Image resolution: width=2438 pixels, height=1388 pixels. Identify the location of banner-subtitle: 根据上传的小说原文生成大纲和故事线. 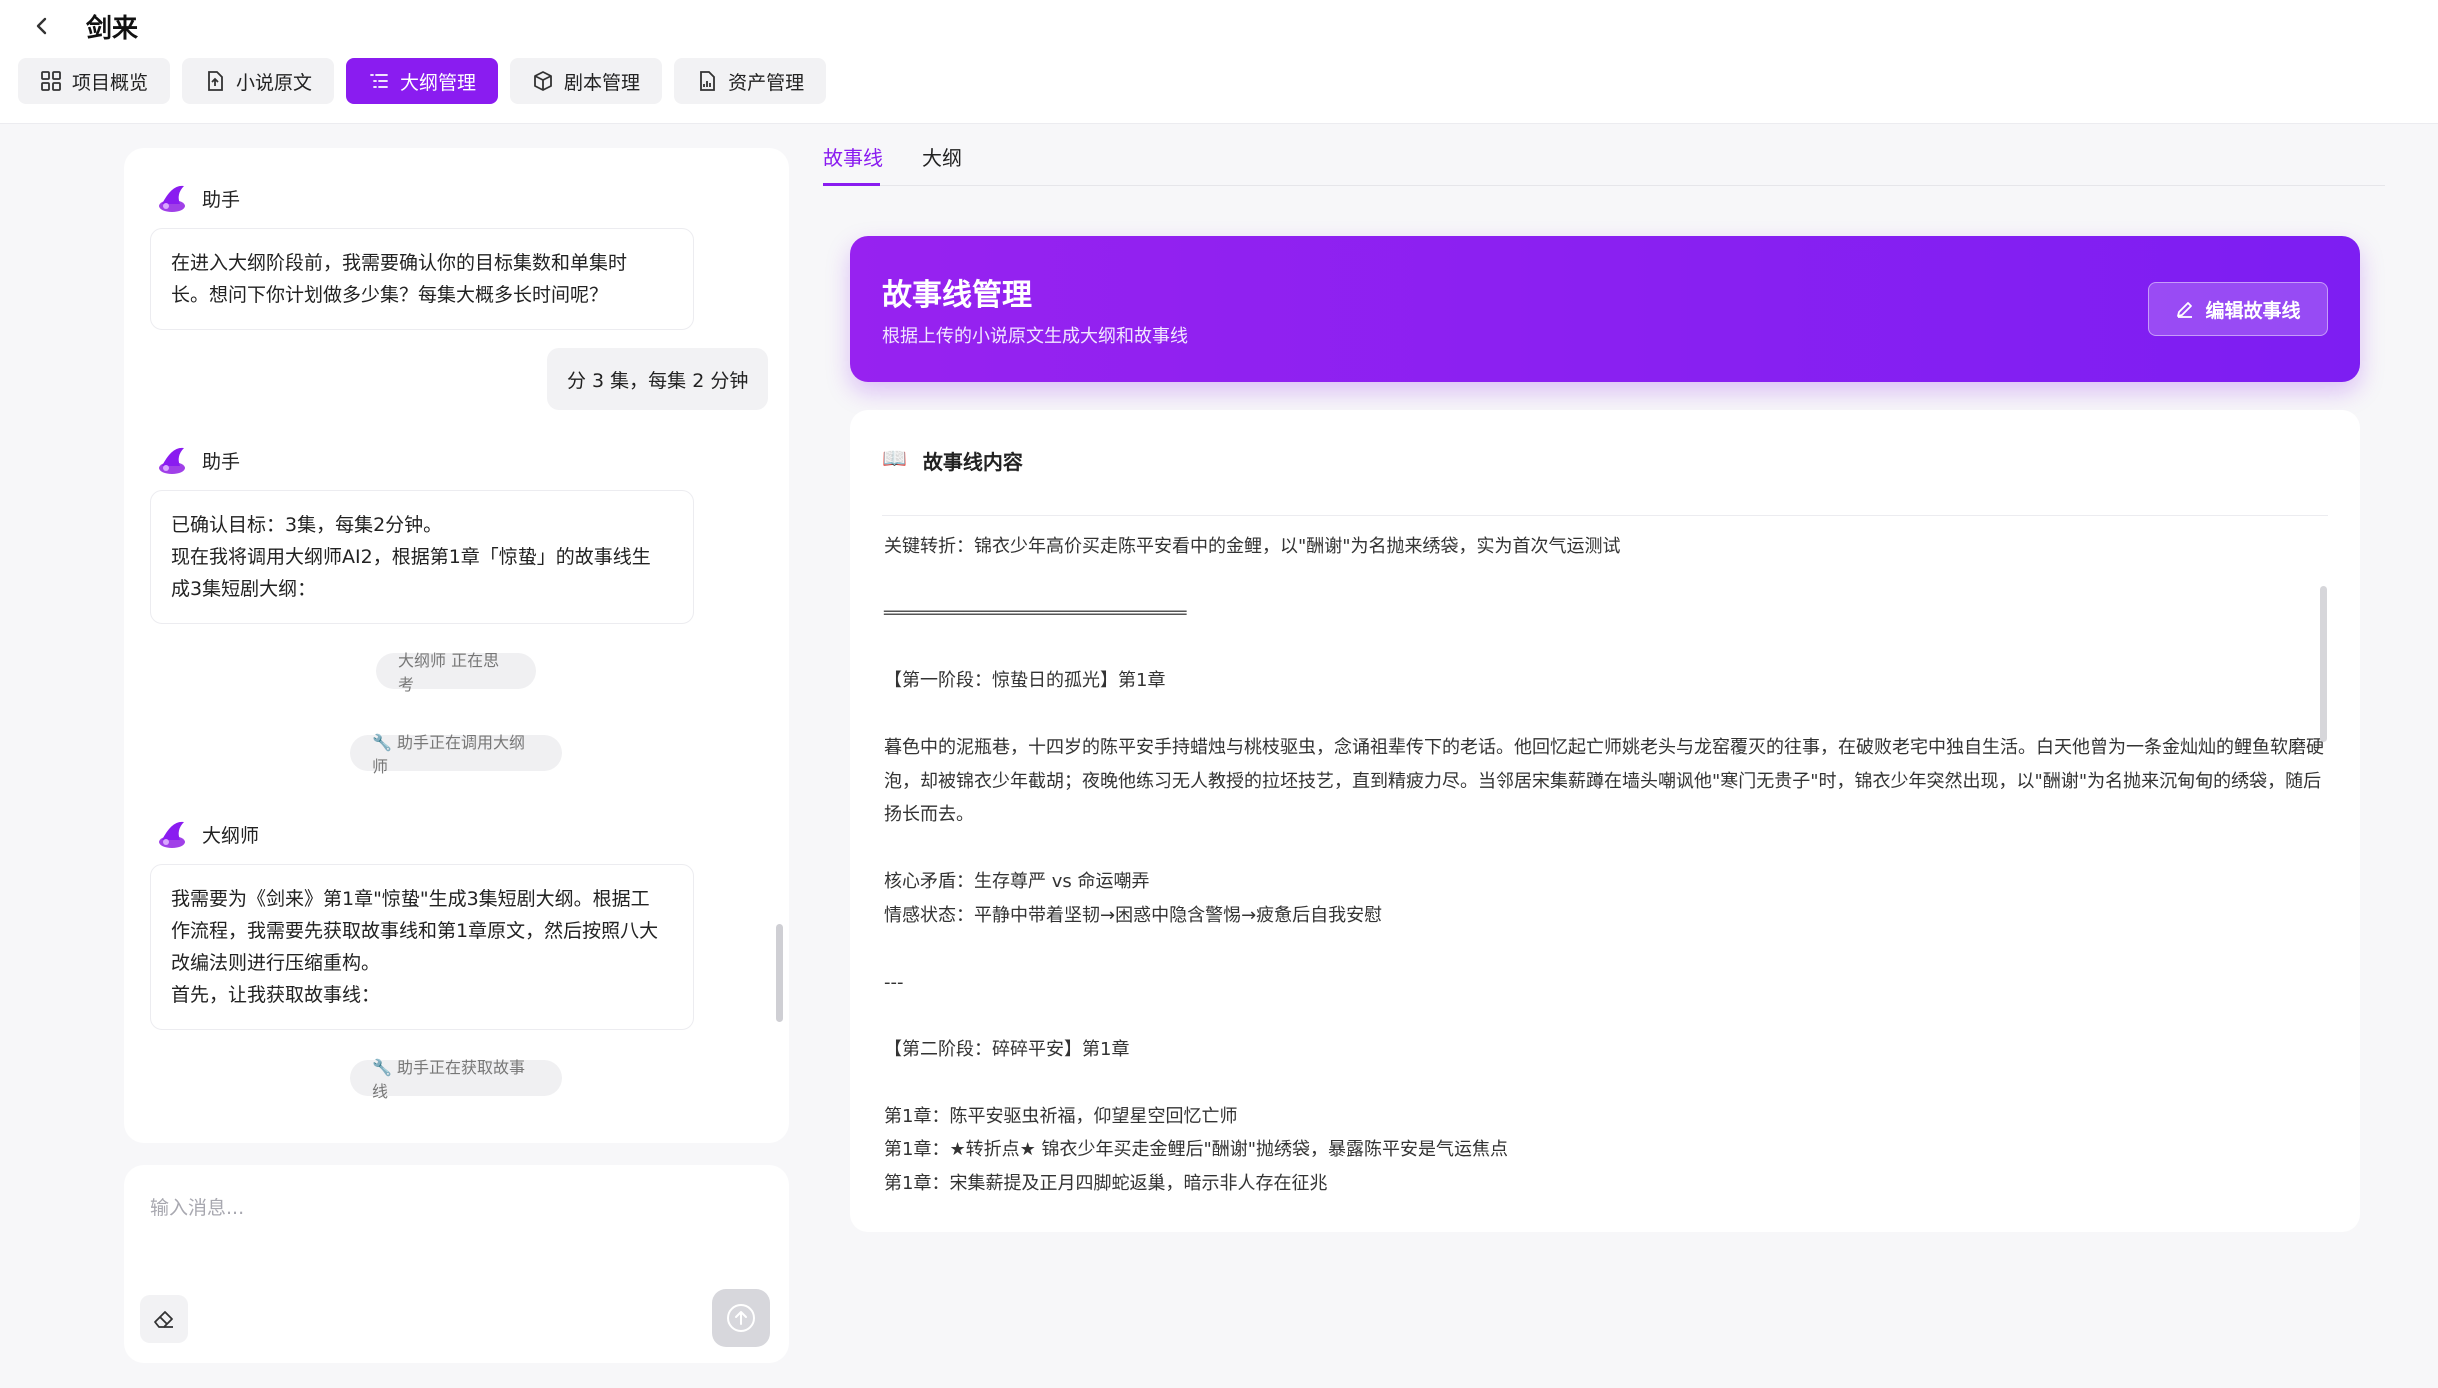
(1035, 336).